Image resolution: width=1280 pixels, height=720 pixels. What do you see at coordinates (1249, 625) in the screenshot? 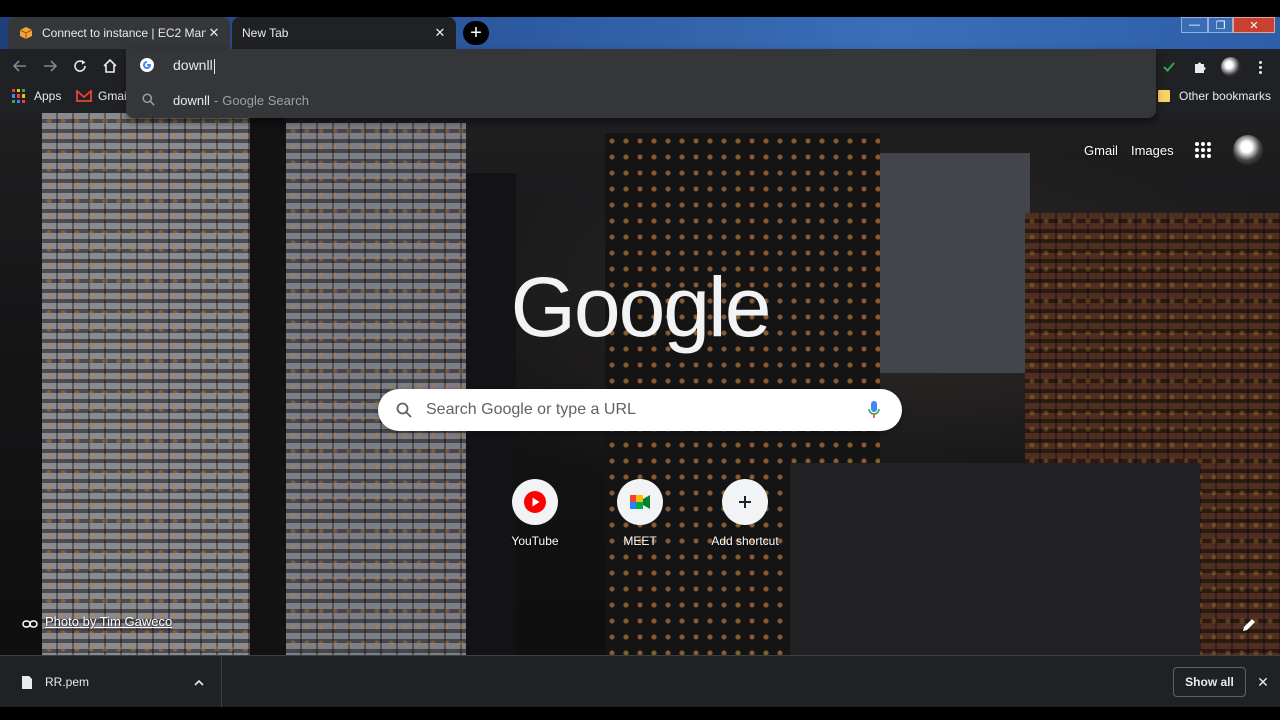
I see `customize-pencil-icon` at bounding box center [1249, 625].